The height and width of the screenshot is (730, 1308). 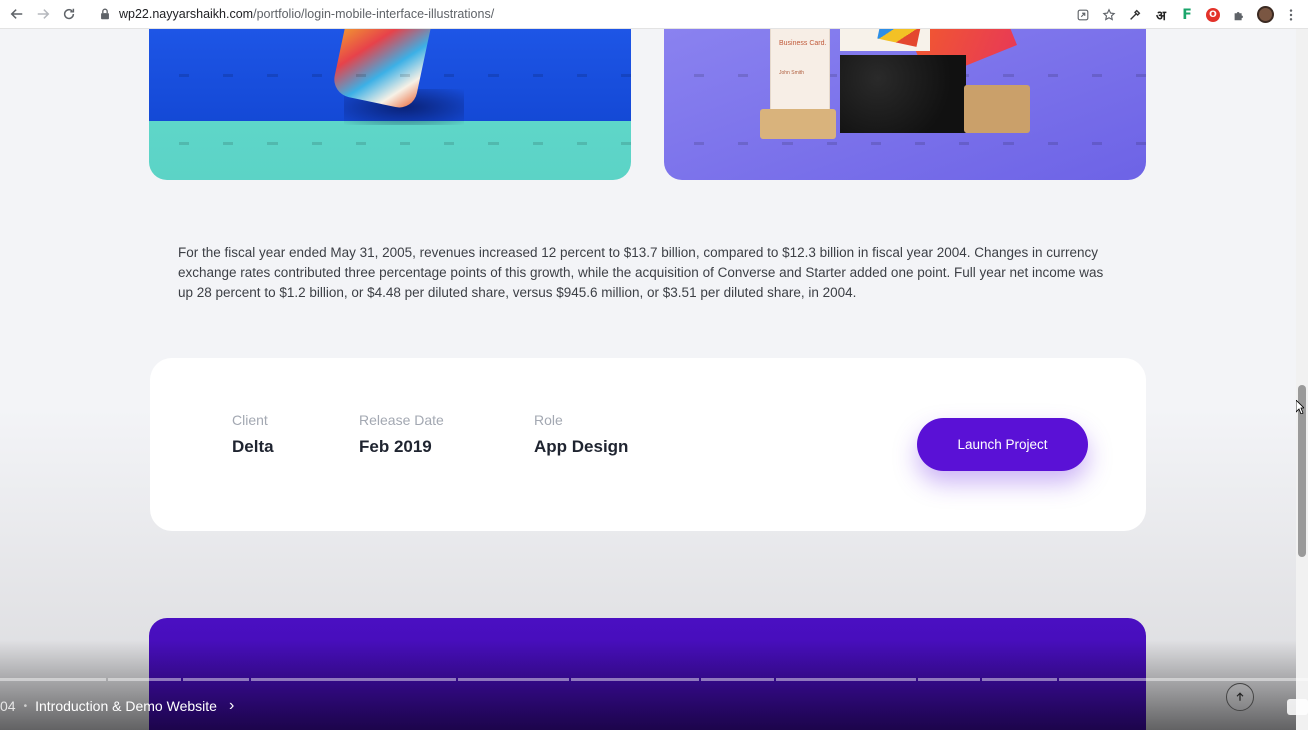 What do you see at coordinates (395, 446) in the screenshot?
I see `release-date-value: Feb 2019` at bounding box center [395, 446].